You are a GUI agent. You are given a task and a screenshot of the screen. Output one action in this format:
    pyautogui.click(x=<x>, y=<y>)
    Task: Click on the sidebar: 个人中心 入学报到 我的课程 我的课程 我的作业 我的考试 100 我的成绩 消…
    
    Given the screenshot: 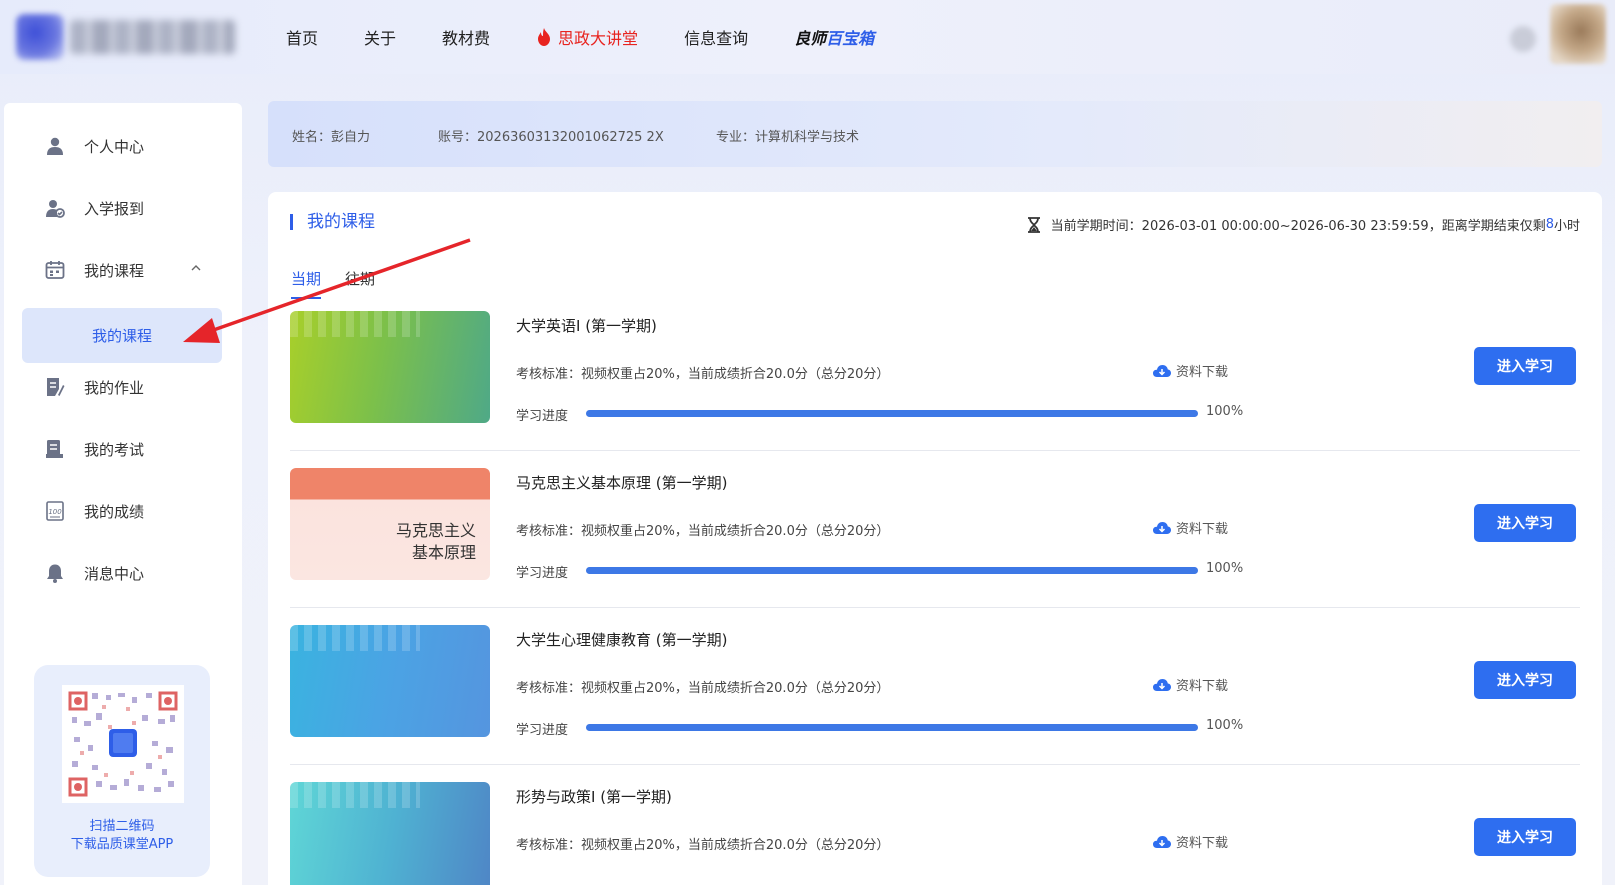 What is the action you would take?
    pyautogui.click(x=123, y=494)
    